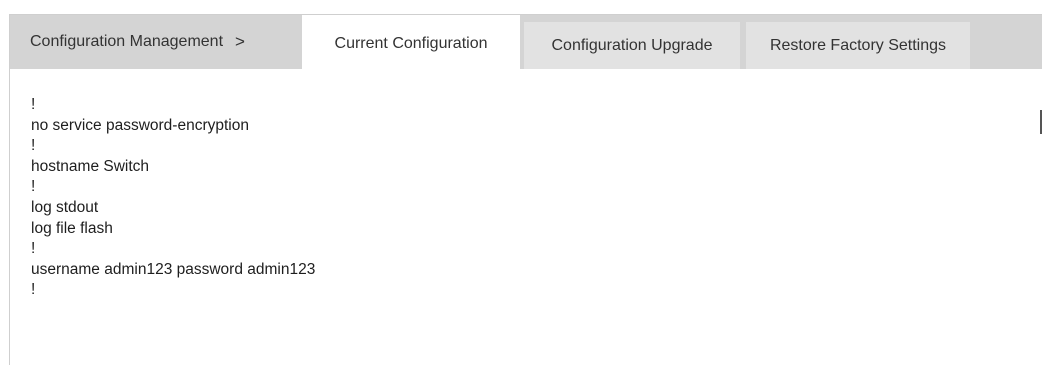  I want to click on tab-restore-factory-settings: Restore Factory Settings, so click(858, 45).